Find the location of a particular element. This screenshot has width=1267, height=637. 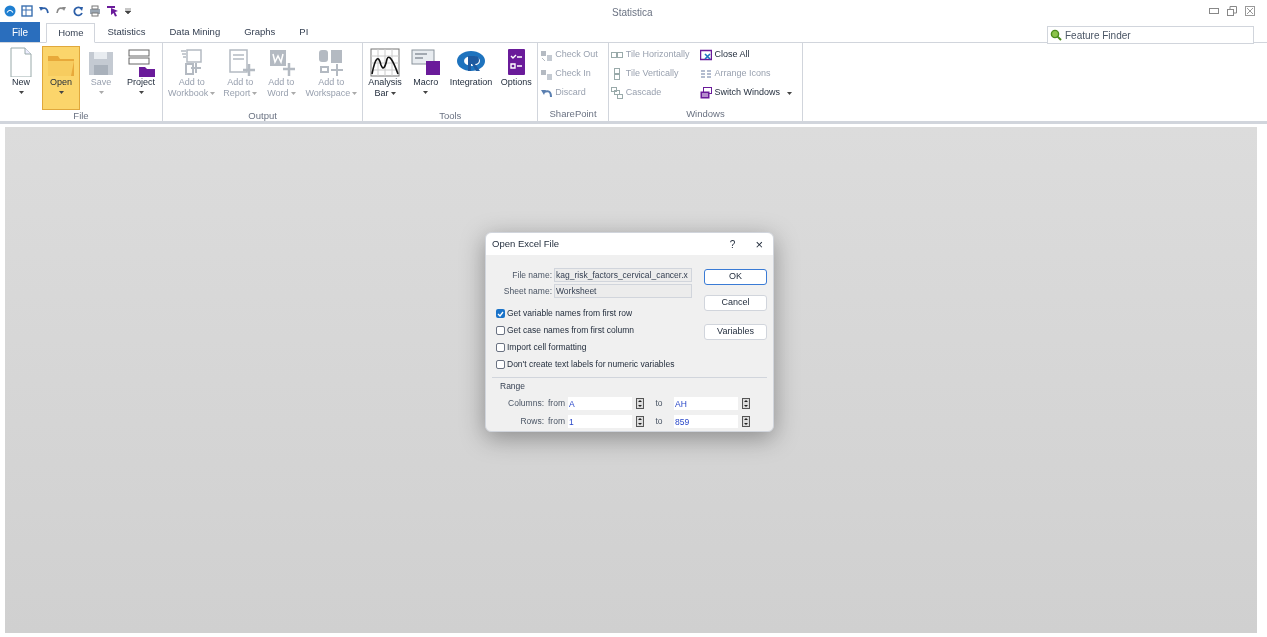

line-chart-icon is located at coordinates (385, 62).